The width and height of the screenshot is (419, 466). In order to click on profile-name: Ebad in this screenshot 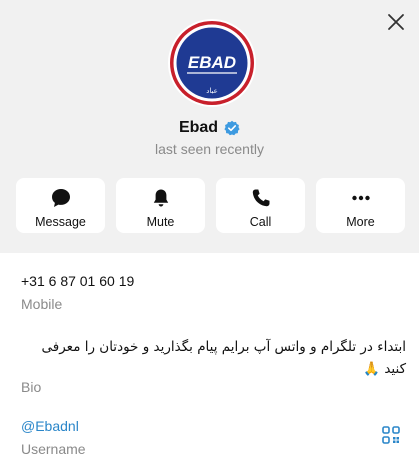, I will do `click(198, 127)`.